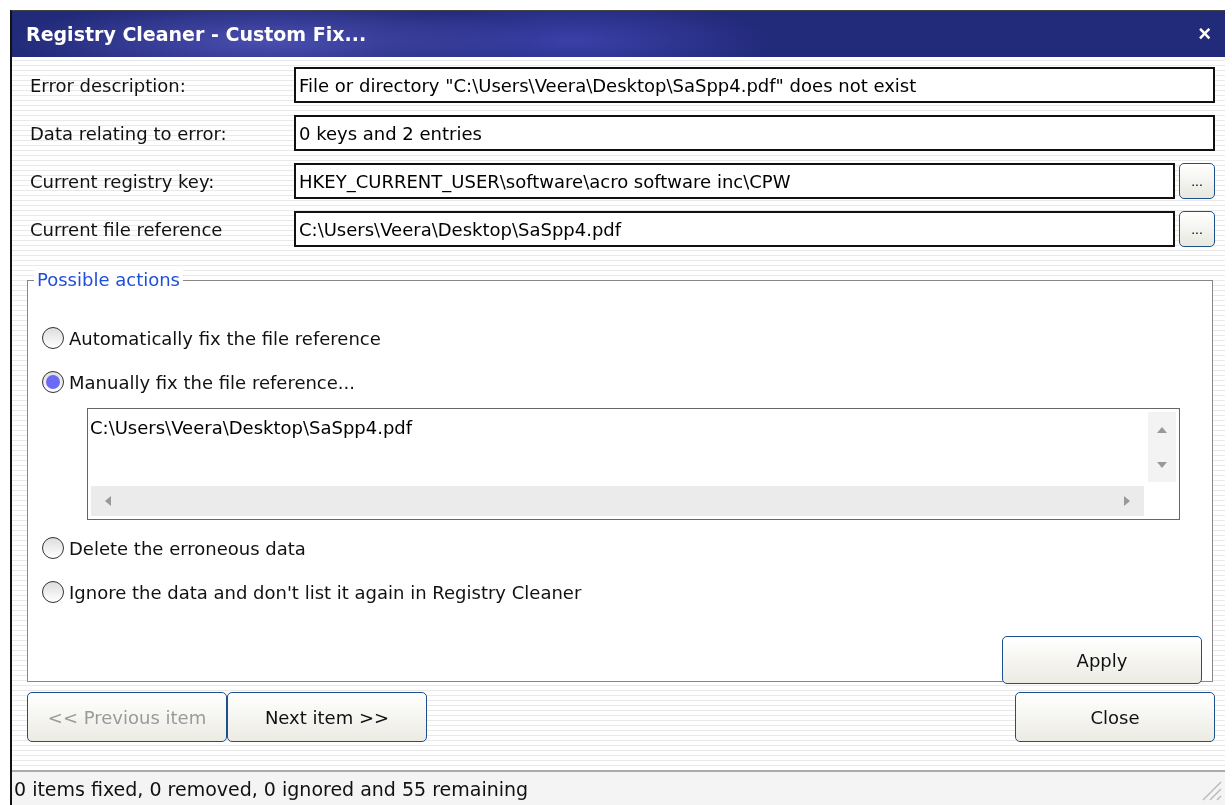  Describe the element at coordinates (187, 548) in the screenshot. I see `option-label: Delete the erroneous data` at that location.